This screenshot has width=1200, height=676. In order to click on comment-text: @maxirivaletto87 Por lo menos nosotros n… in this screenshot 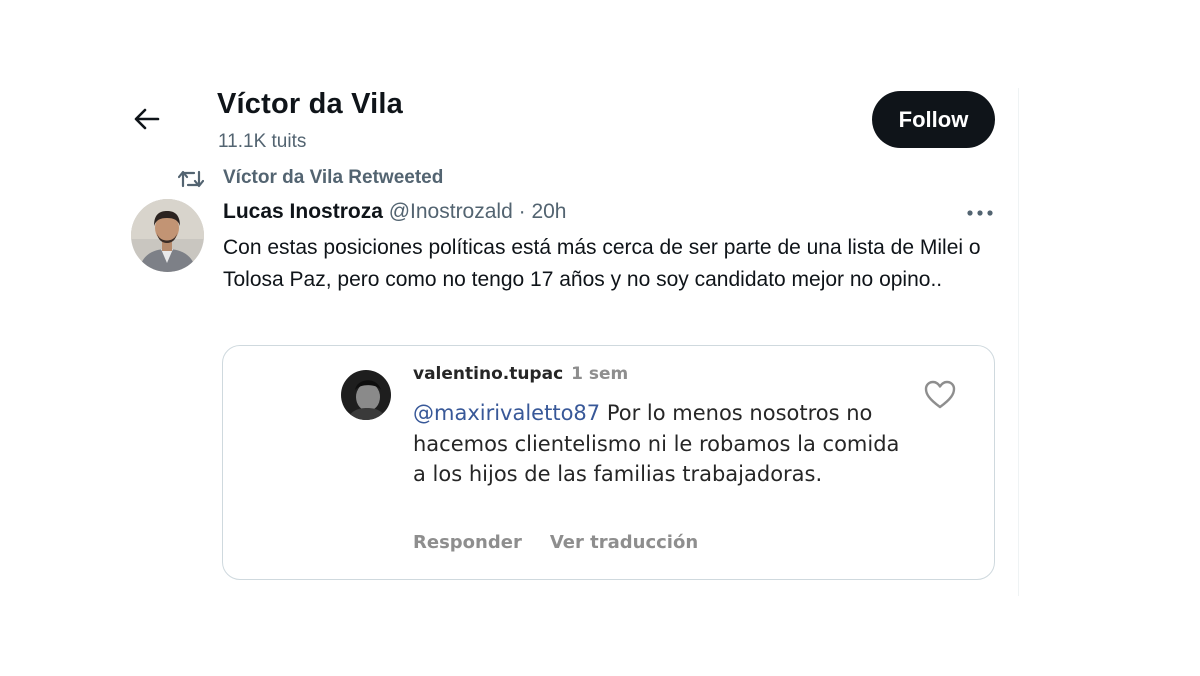, I will do `click(663, 444)`.